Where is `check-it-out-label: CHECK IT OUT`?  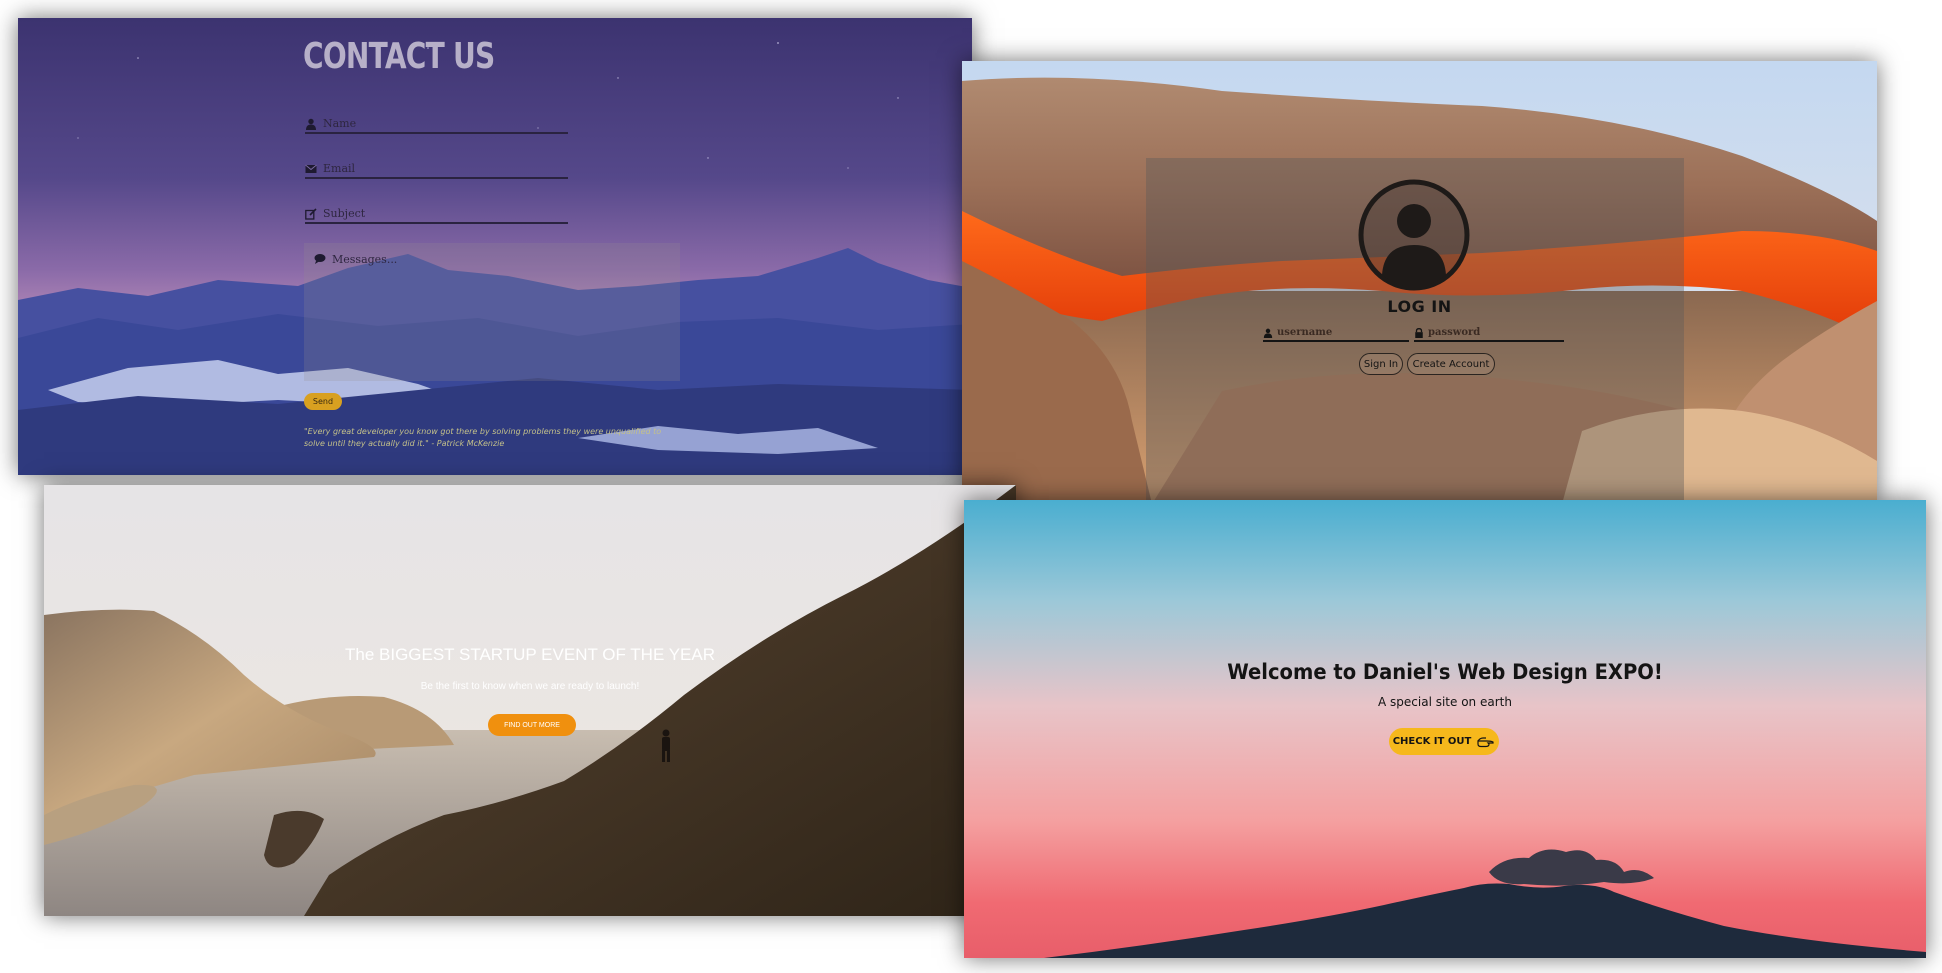 check-it-out-label: CHECK IT OUT is located at coordinates (1432, 741).